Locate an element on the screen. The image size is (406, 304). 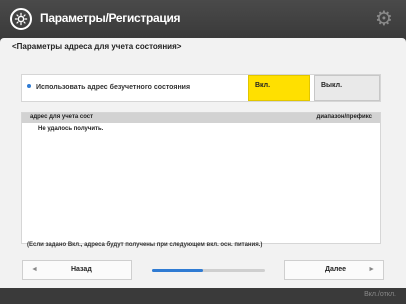
progress-bar is located at coordinates (208, 270).